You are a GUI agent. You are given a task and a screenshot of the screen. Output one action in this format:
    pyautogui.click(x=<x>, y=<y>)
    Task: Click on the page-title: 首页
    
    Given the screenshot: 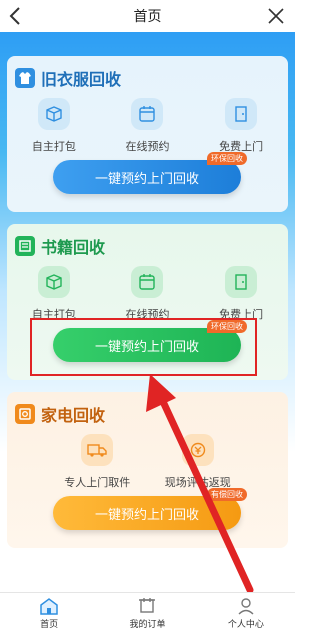 What is the action you would take?
    pyautogui.click(x=147, y=17)
    